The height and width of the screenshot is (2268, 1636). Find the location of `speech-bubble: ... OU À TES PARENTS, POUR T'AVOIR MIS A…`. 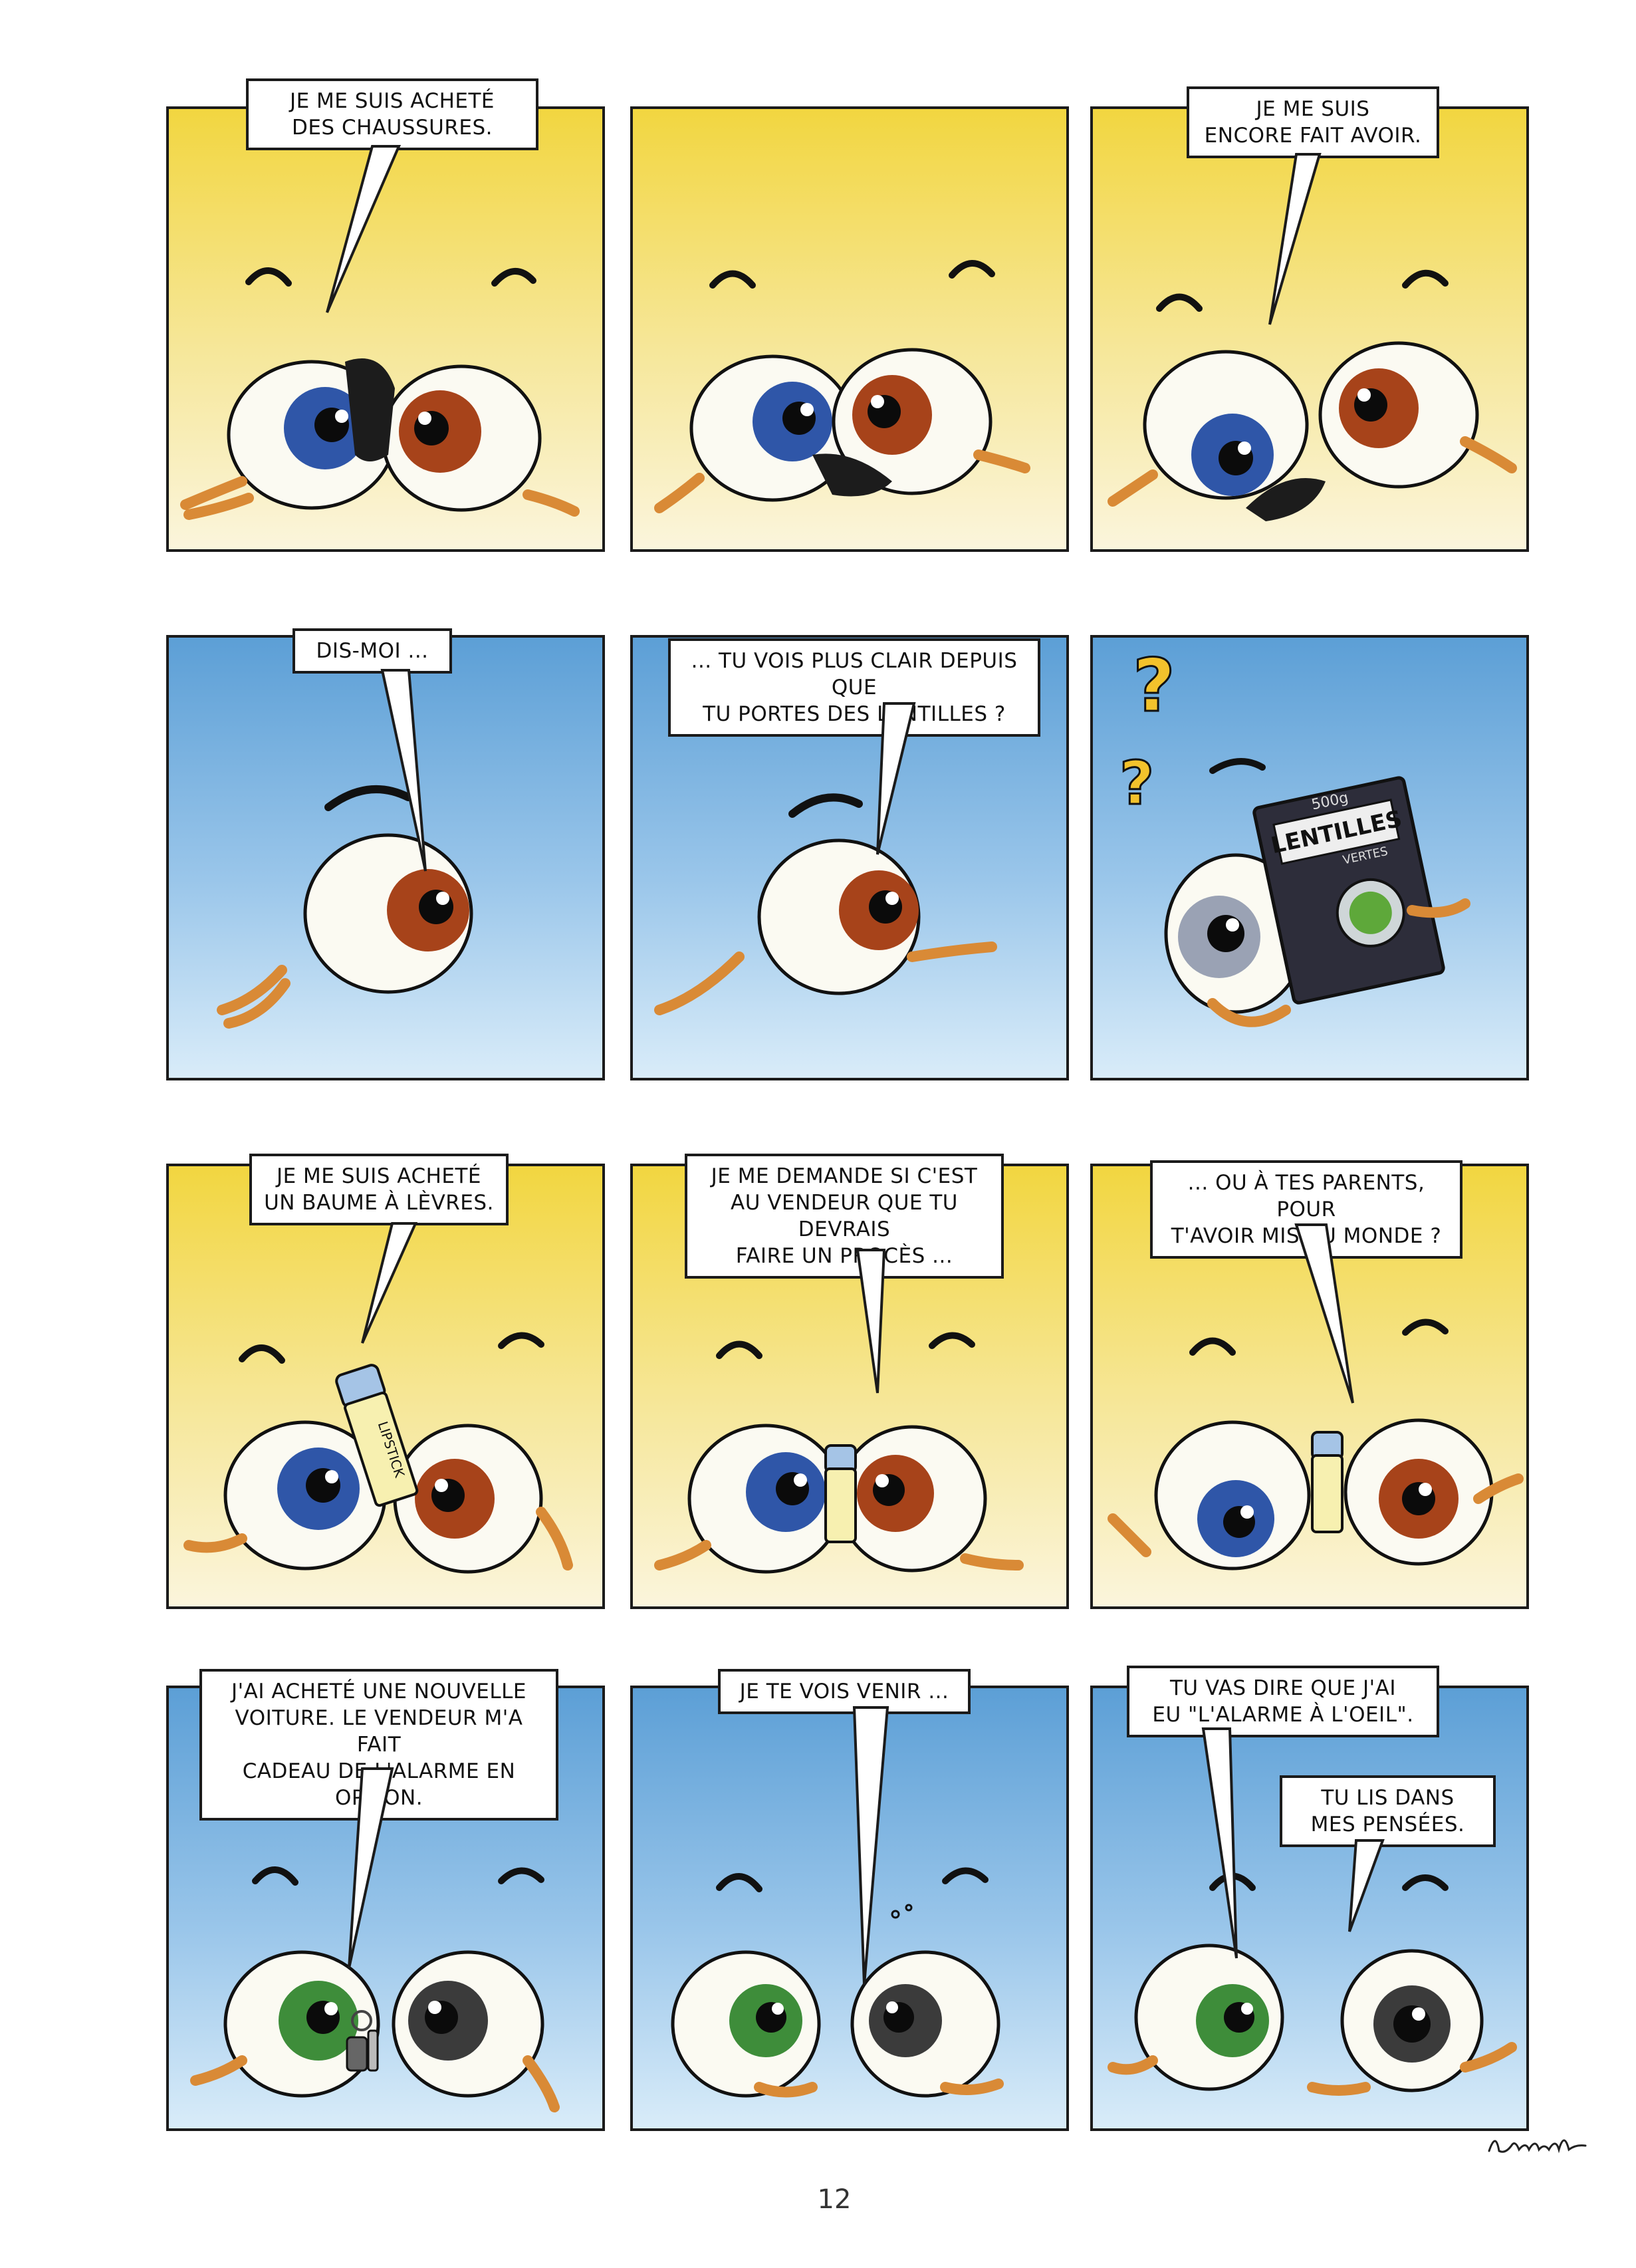

speech-bubble: ... OU À TES PARENTS, POUR T'AVOIR MIS A… is located at coordinates (1306, 1209).